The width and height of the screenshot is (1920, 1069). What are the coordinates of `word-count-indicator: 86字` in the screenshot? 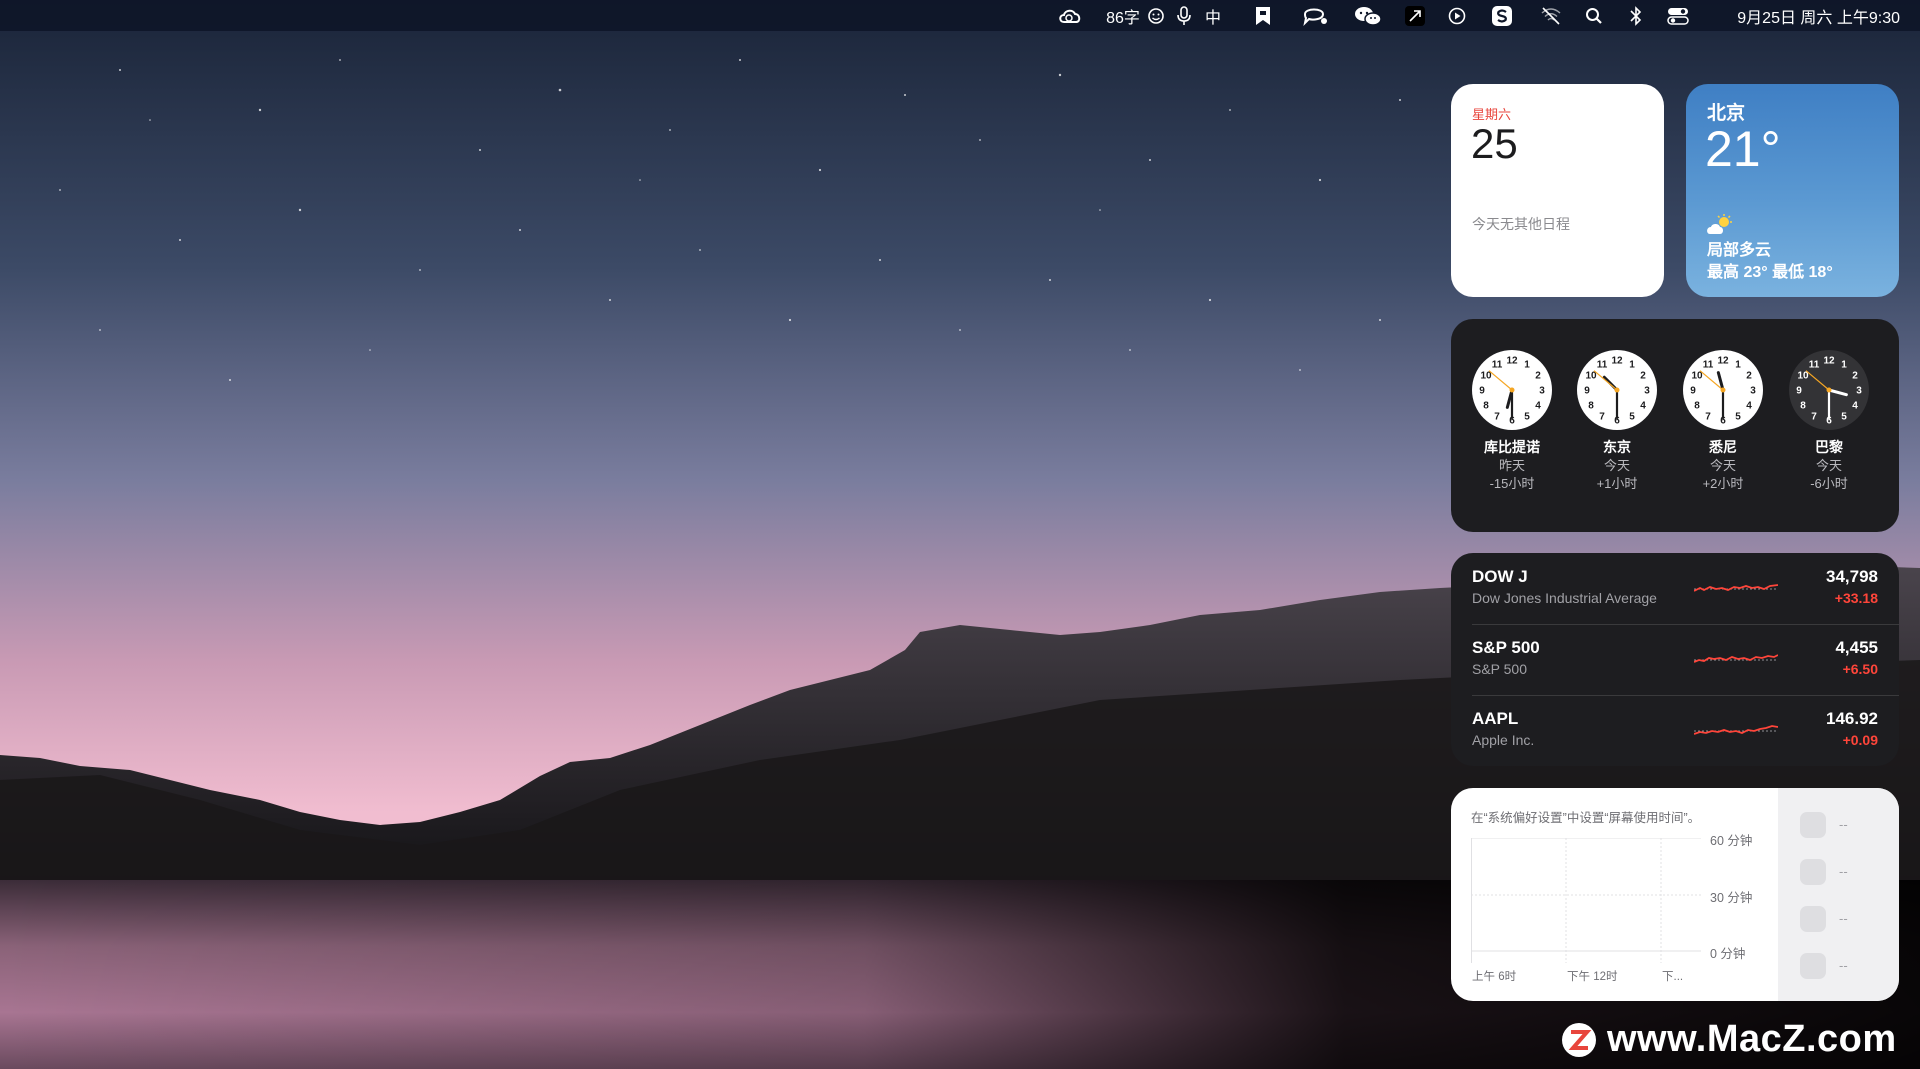 It's located at (1123, 15).